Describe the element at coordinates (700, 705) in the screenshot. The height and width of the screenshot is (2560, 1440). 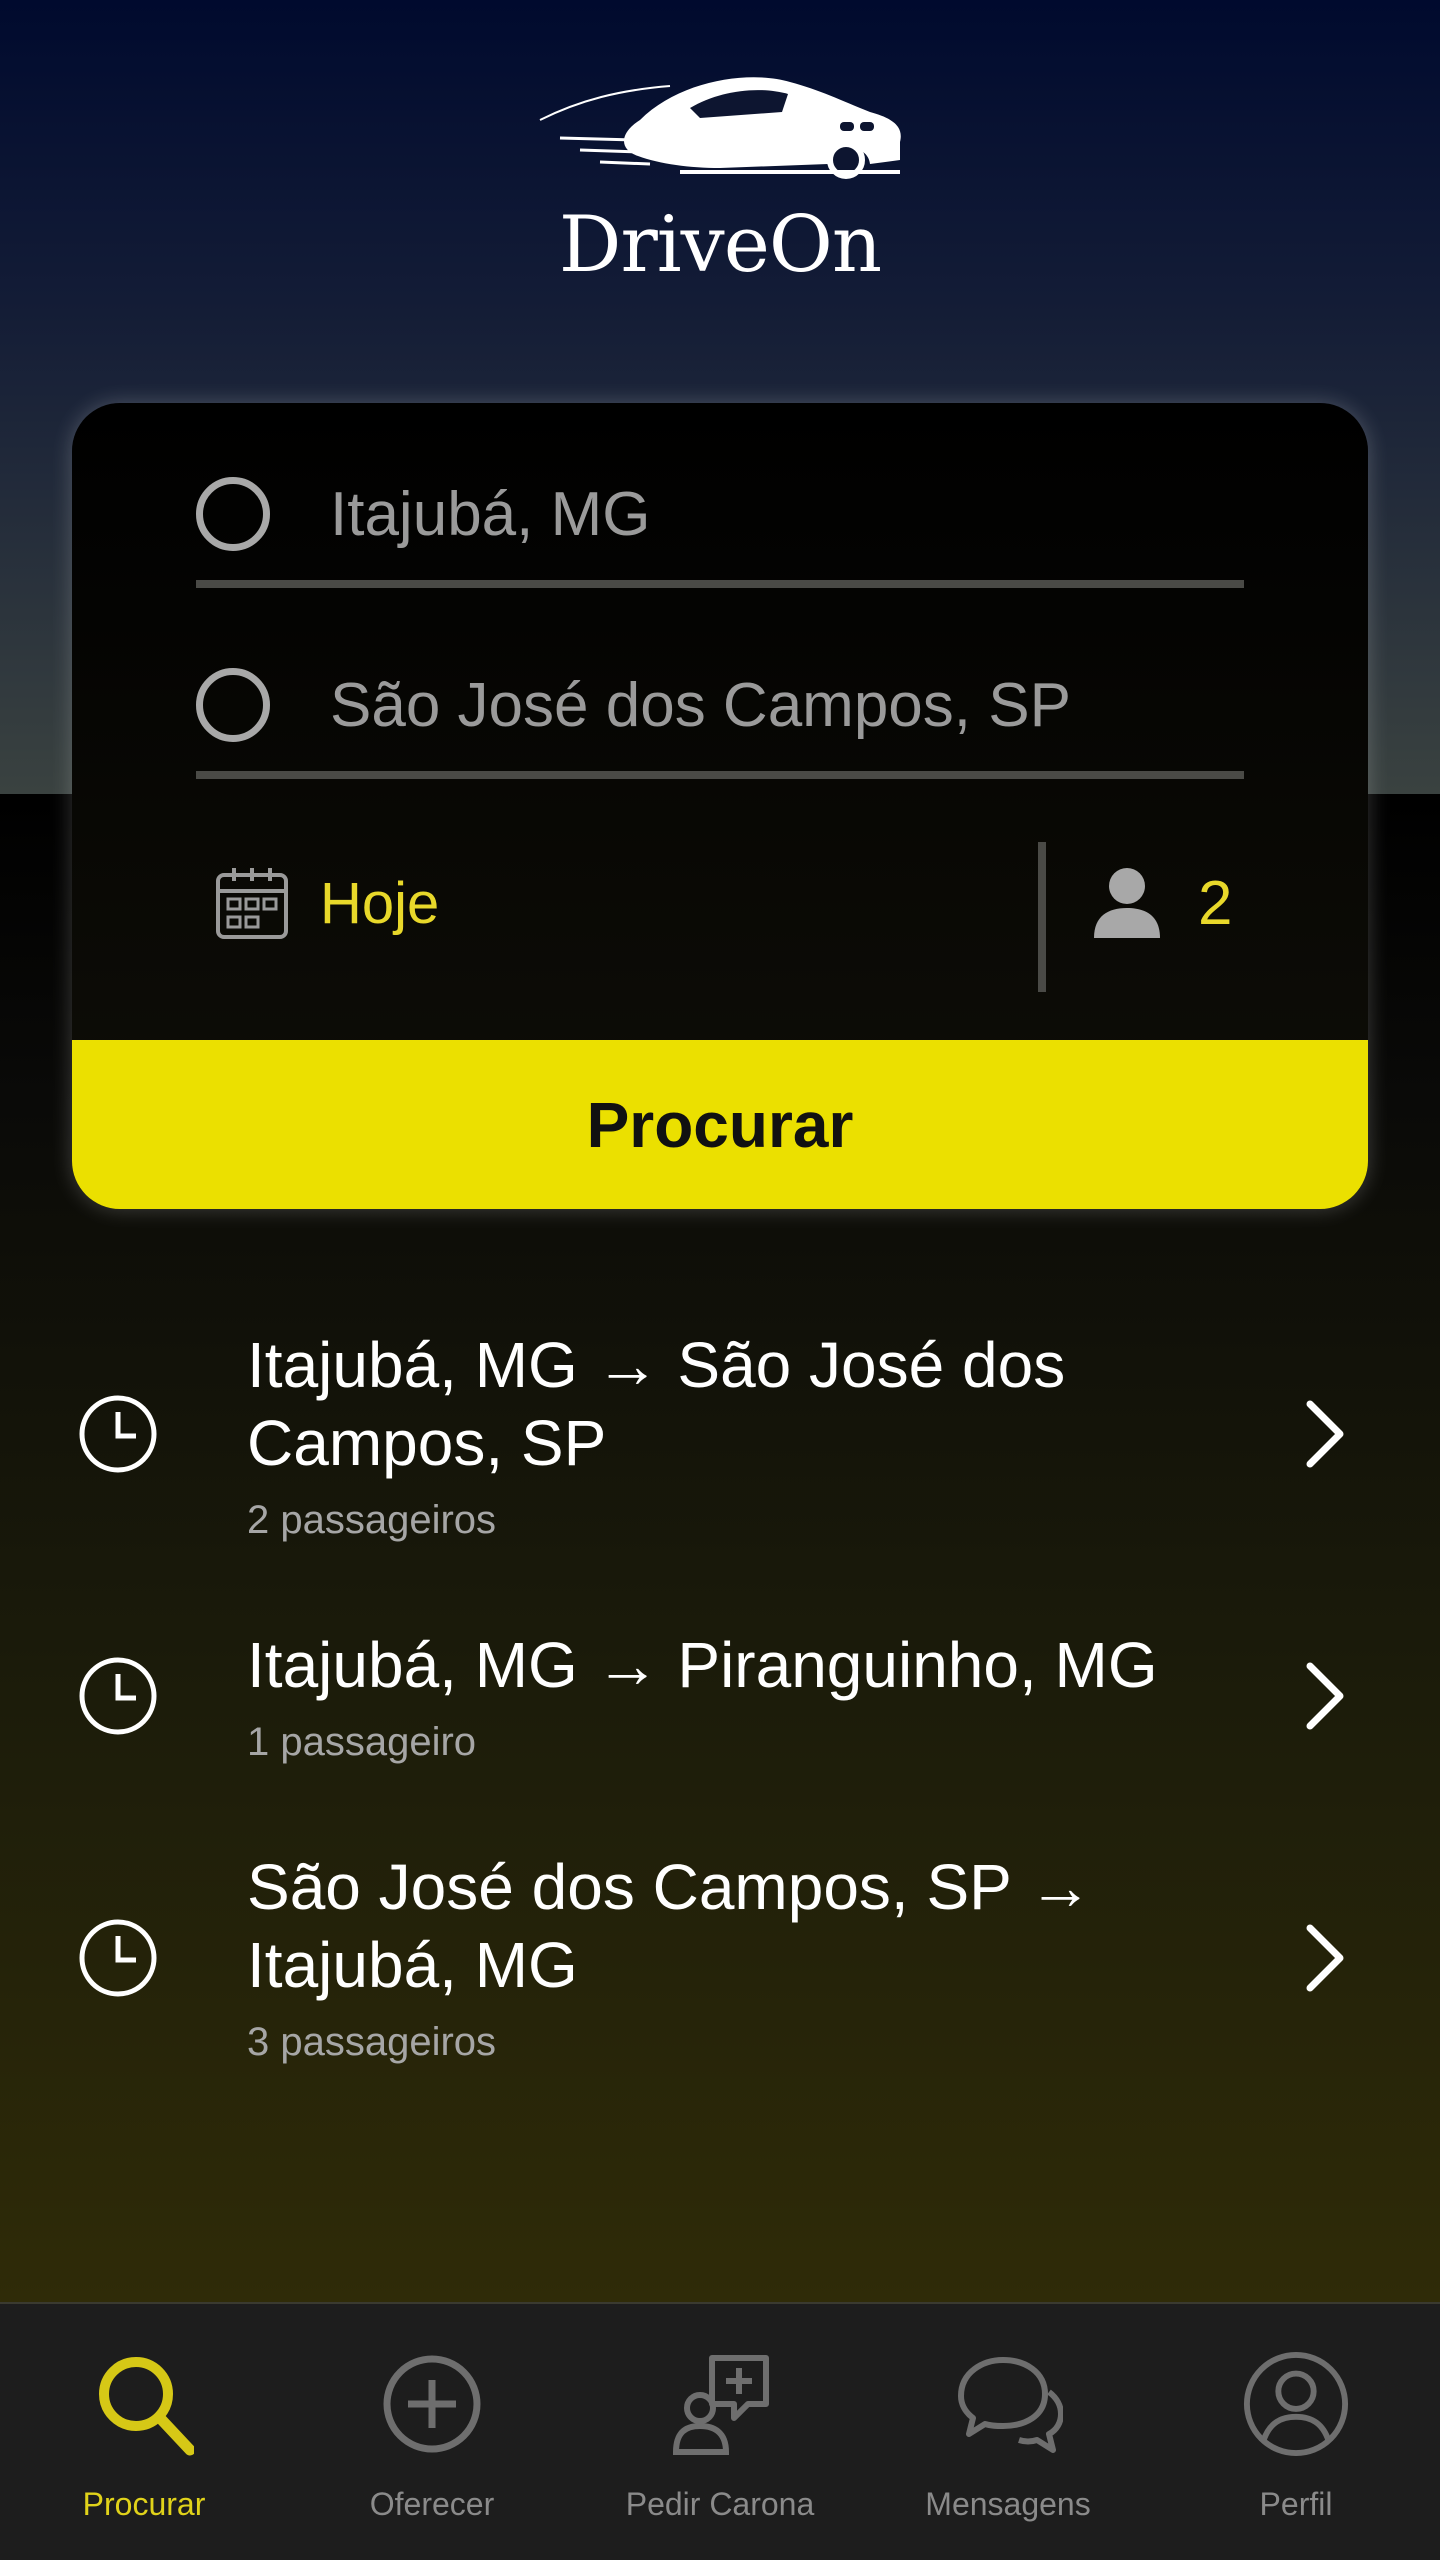
I see `destination-value: São José dos Campos, SP` at that location.